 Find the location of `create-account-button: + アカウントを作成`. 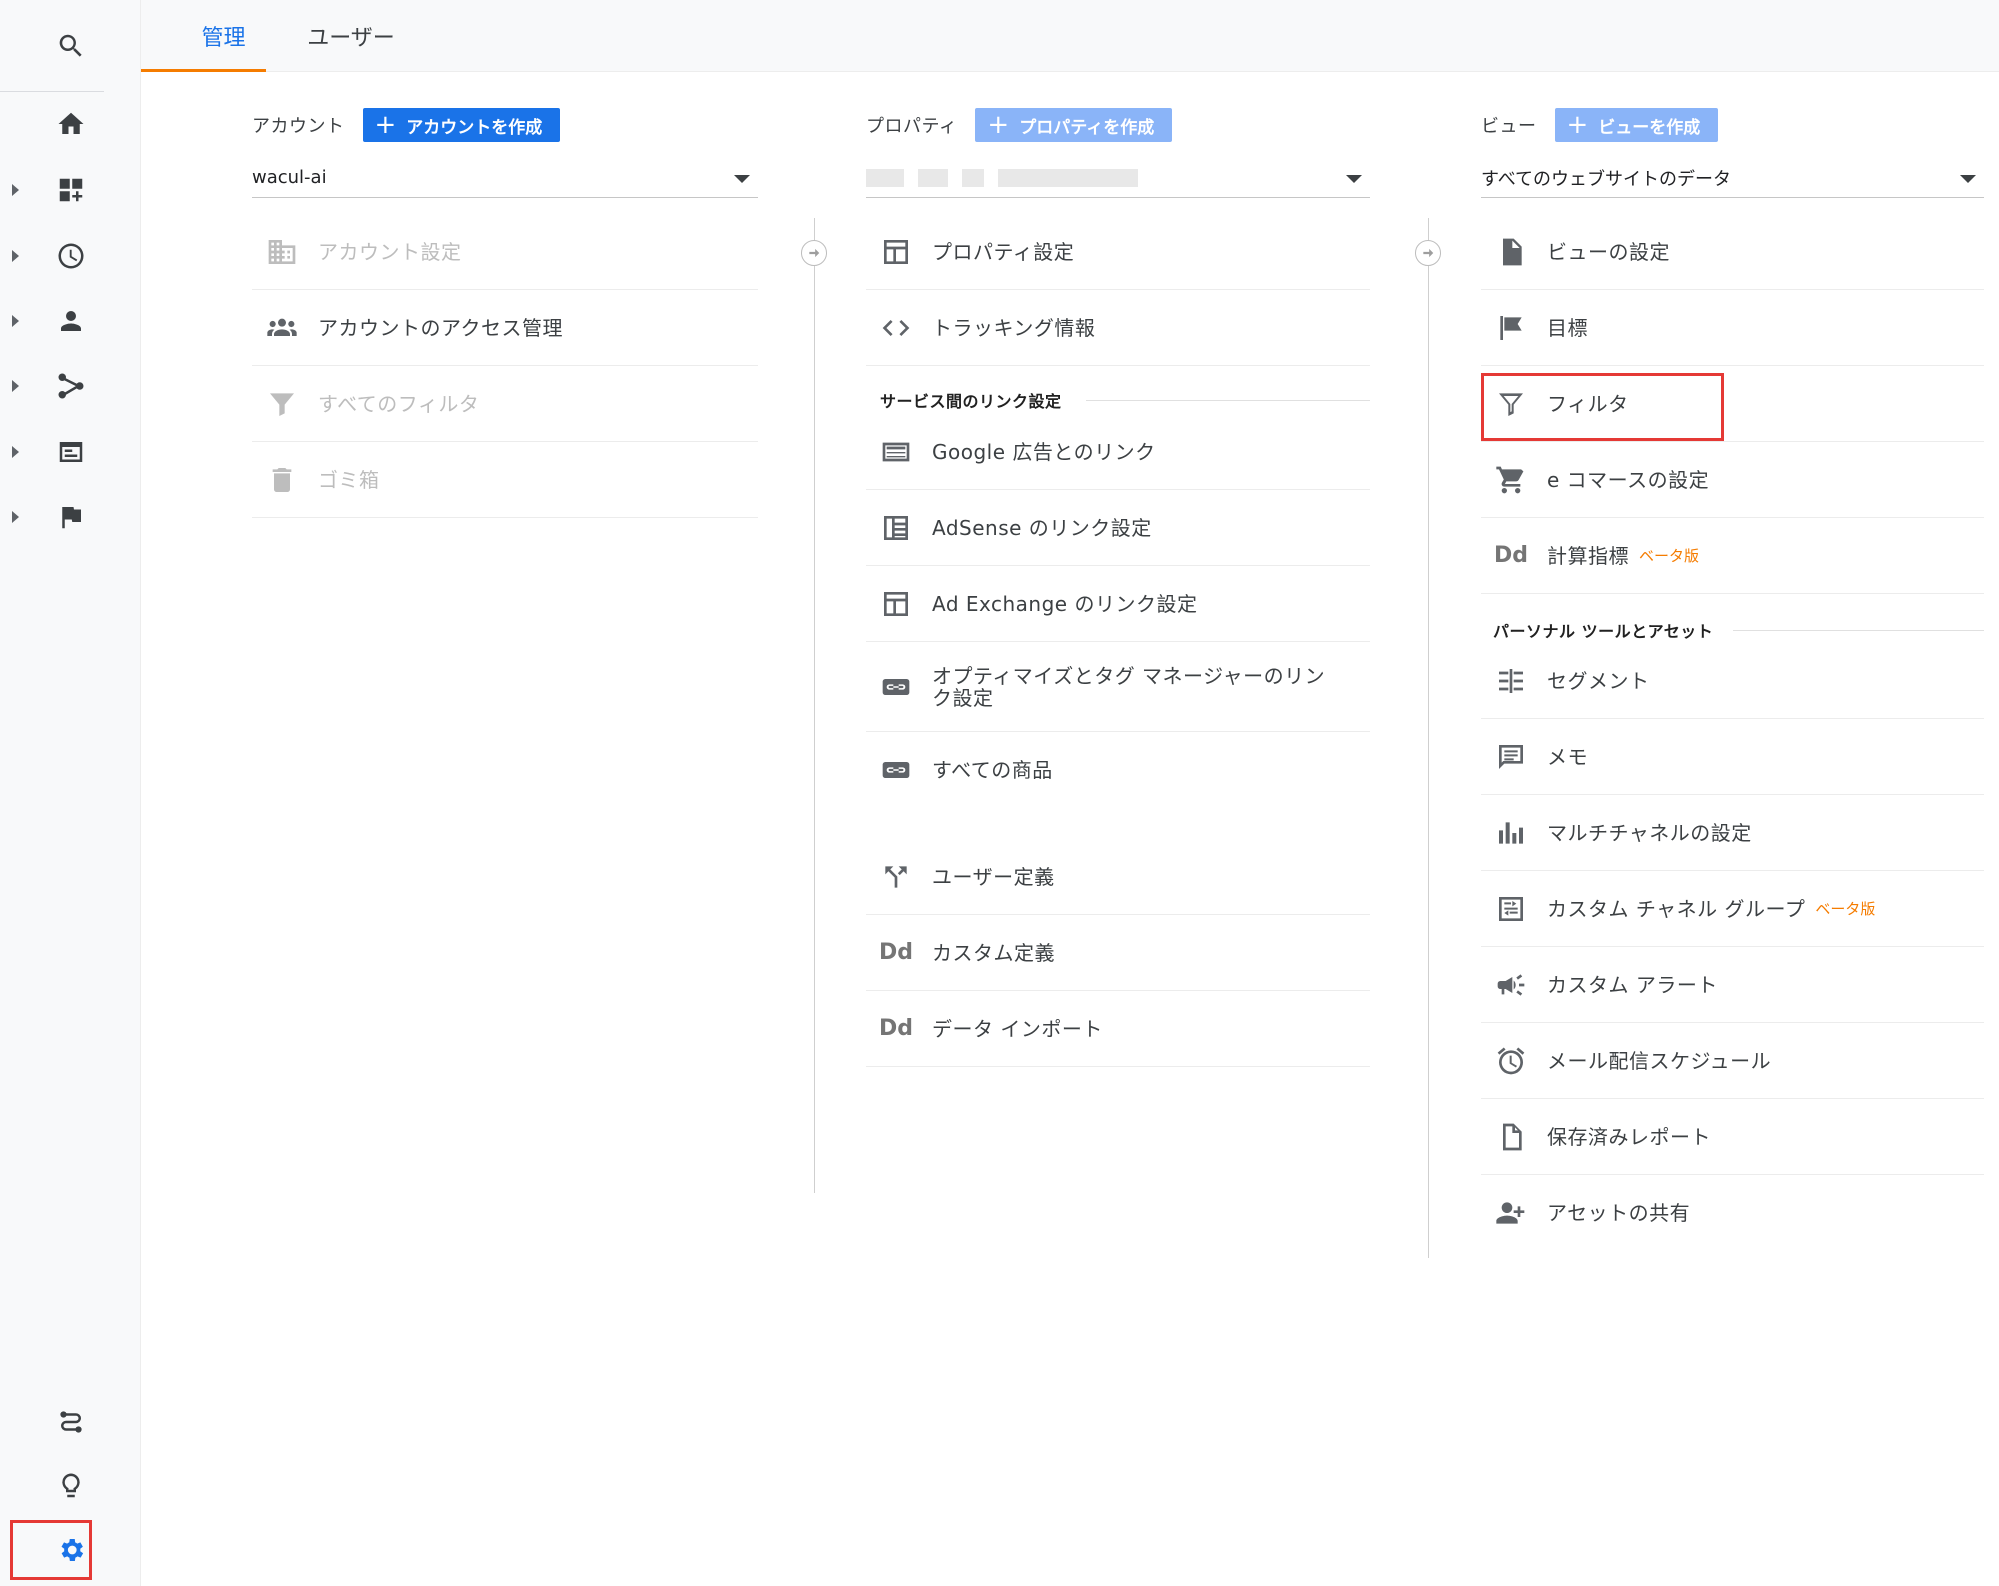

create-account-button: + アカウントを作成 is located at coordinates (461, 125).